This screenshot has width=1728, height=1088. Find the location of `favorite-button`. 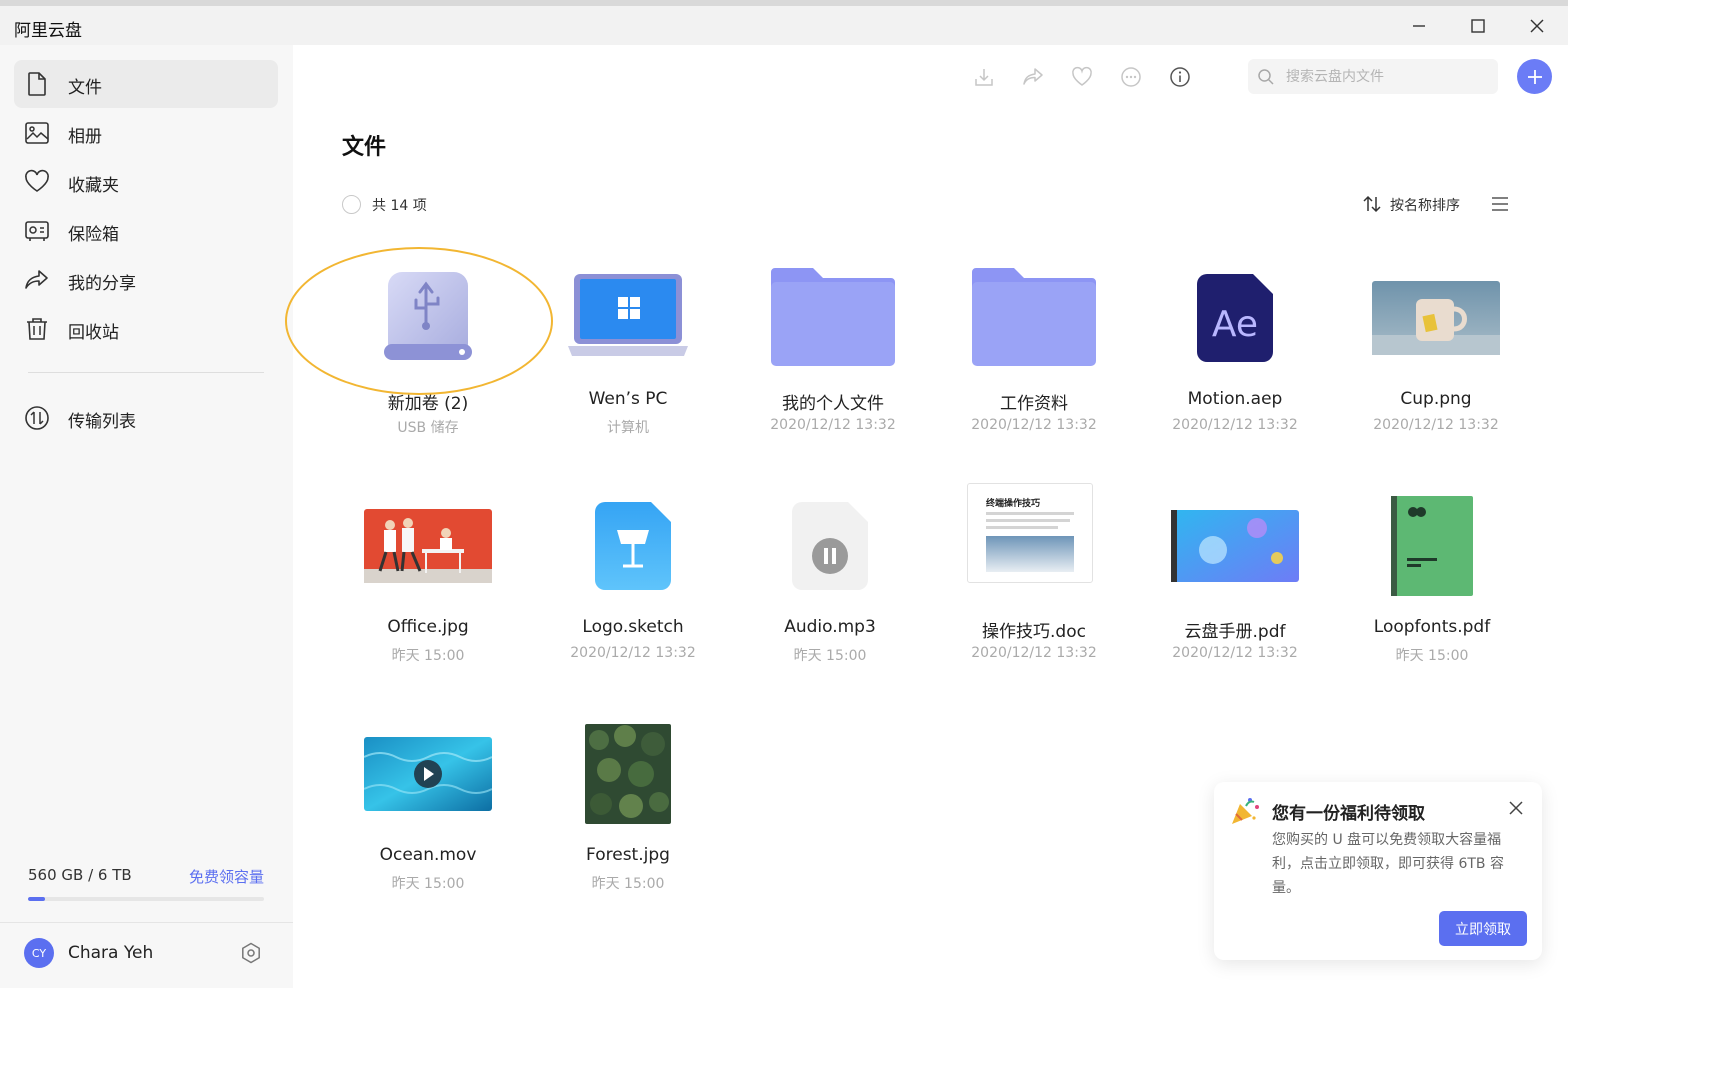

favorite-button is located at coordinates (1082, 77).